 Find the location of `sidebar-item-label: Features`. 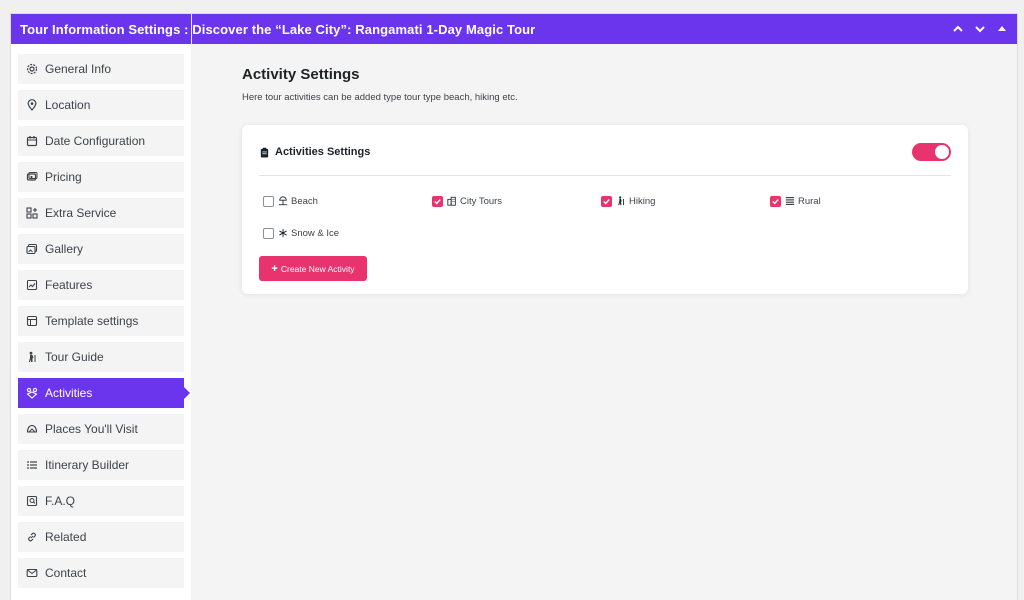

sidebar-item-label: Features is located at coordinates (69, 285).